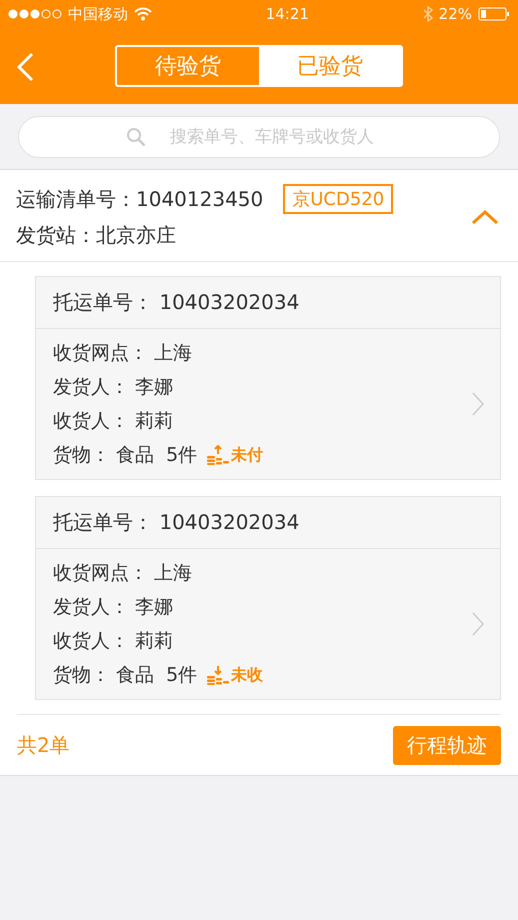 This screenshot has height=920, width=518. What do you see at coordinates (188, 66) in the screenshot?
I see `tab: 待验货` at bounding box center [188, 66].